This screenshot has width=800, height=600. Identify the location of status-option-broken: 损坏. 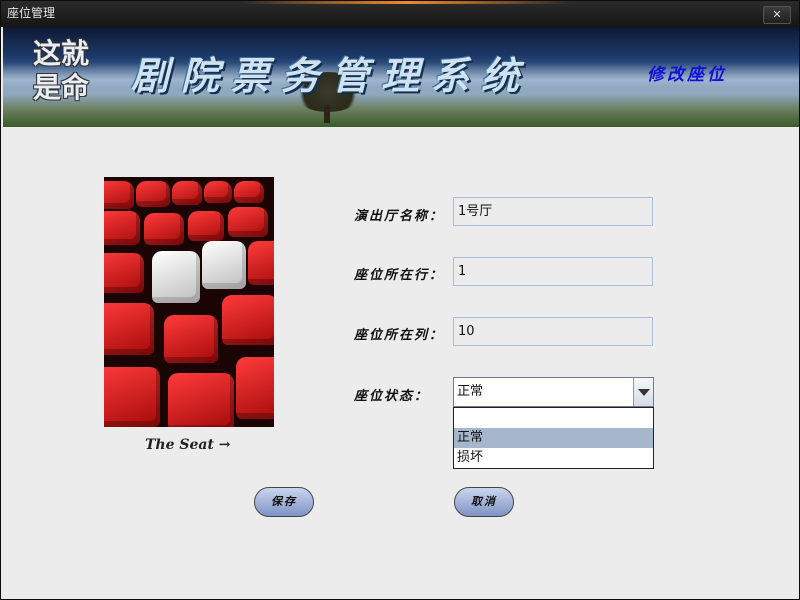
(553, 458).